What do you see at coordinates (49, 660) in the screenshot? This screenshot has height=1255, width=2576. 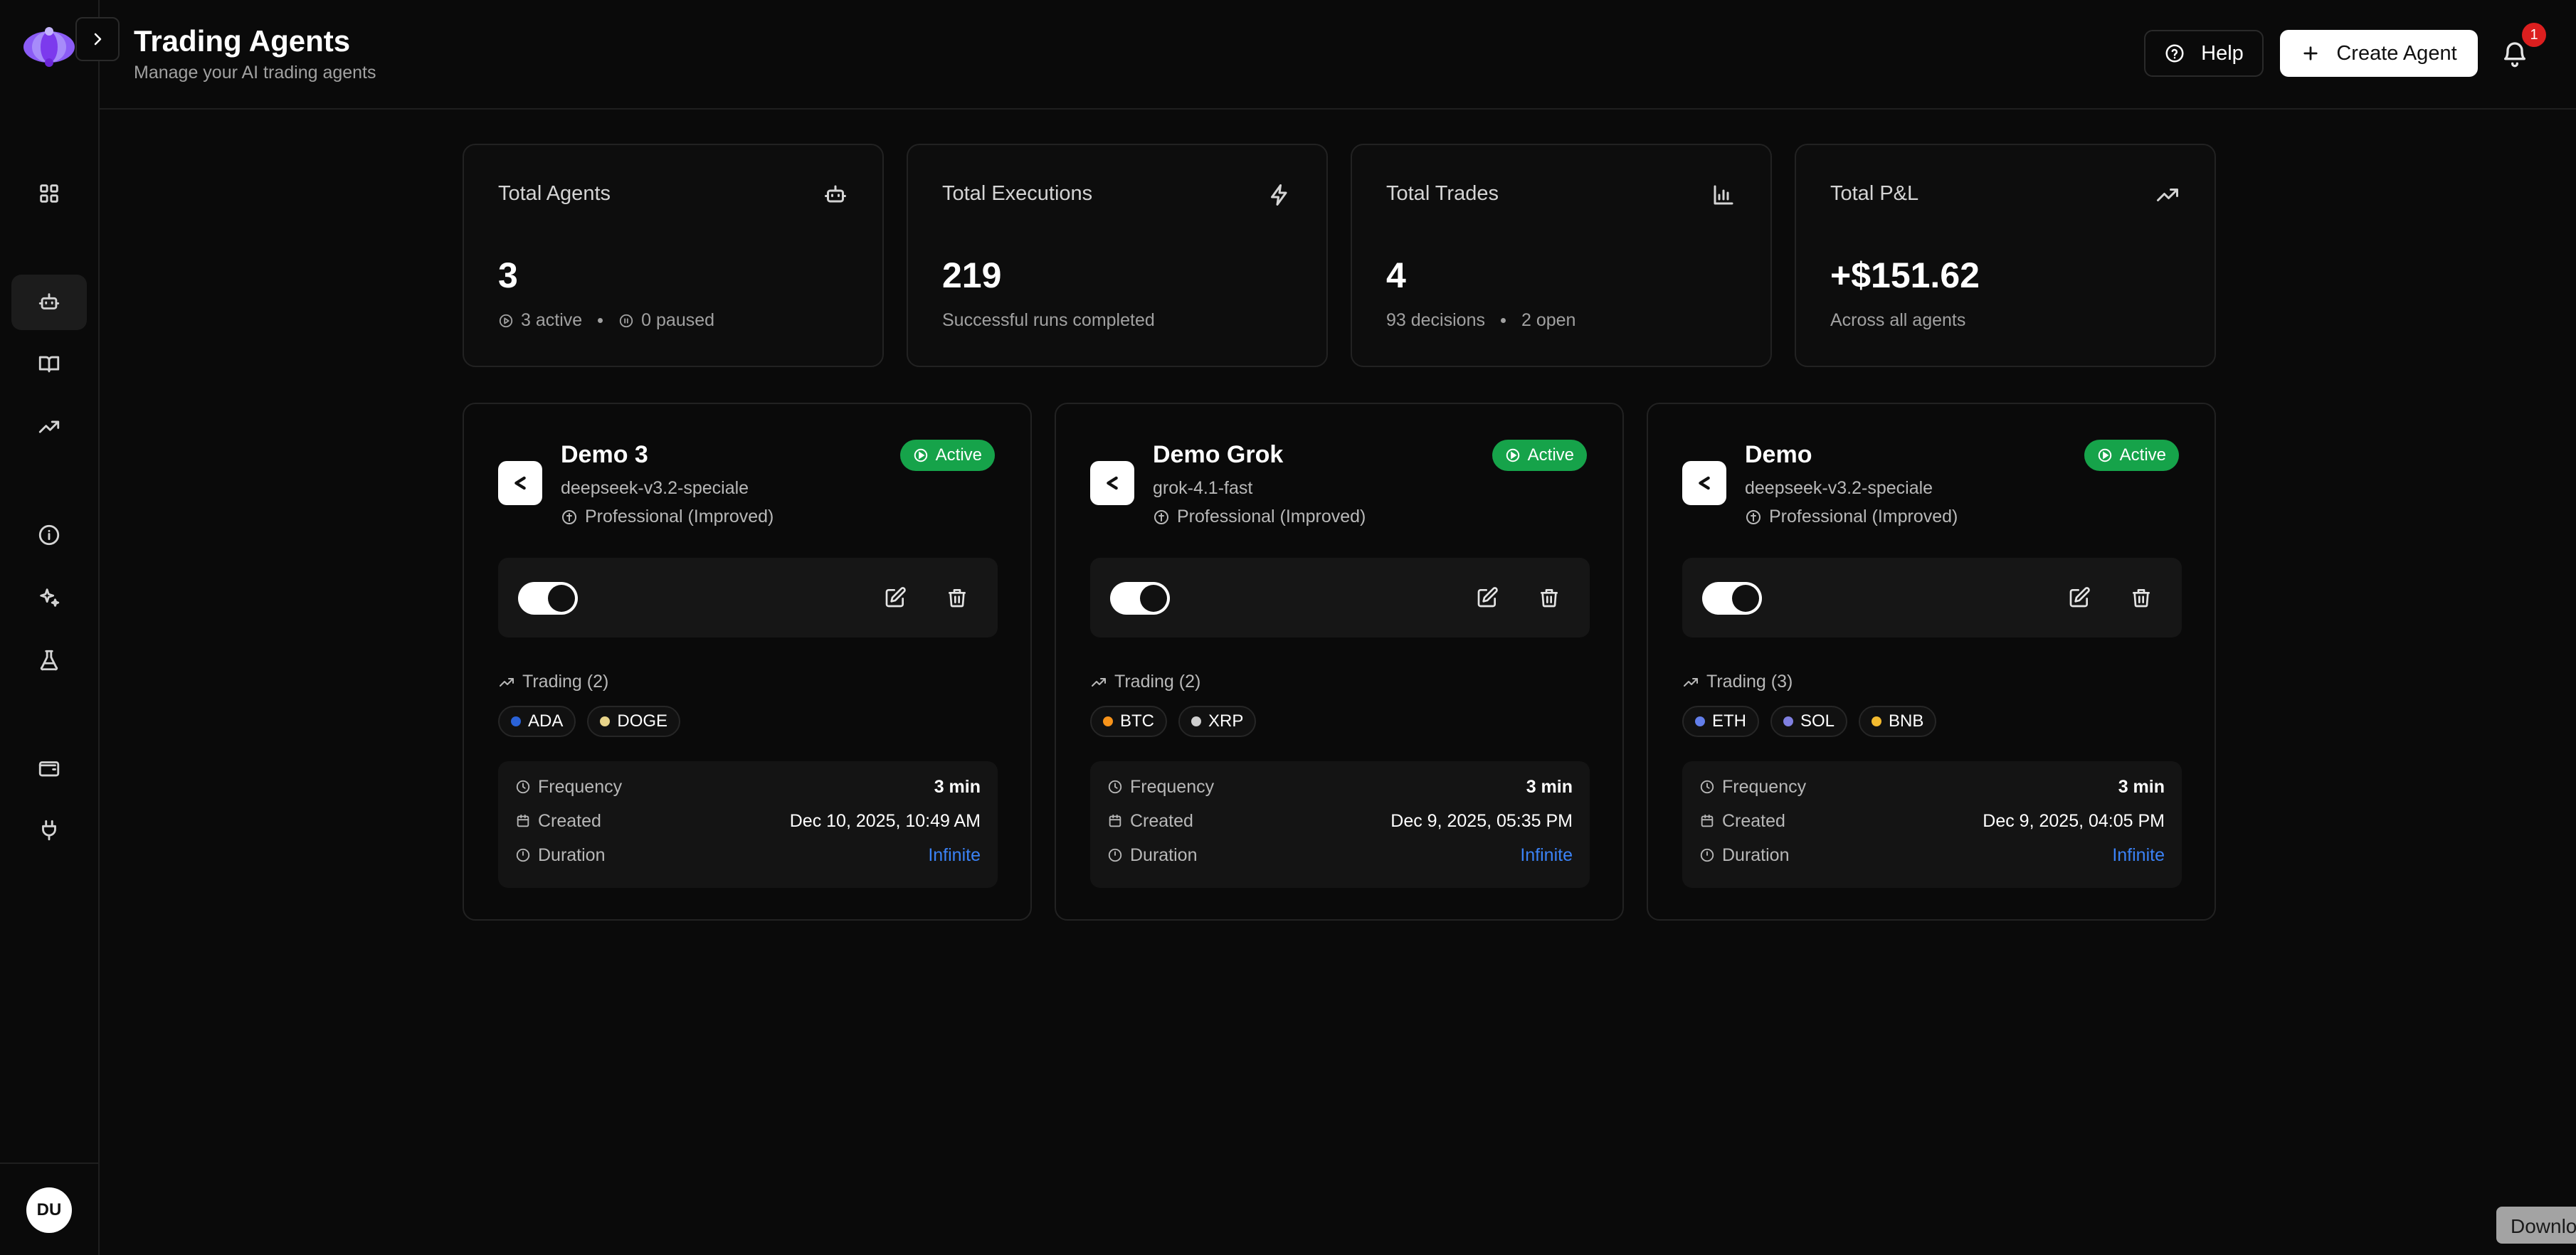 I see `sidebar-item-lab` at bounding box center [49, 660].